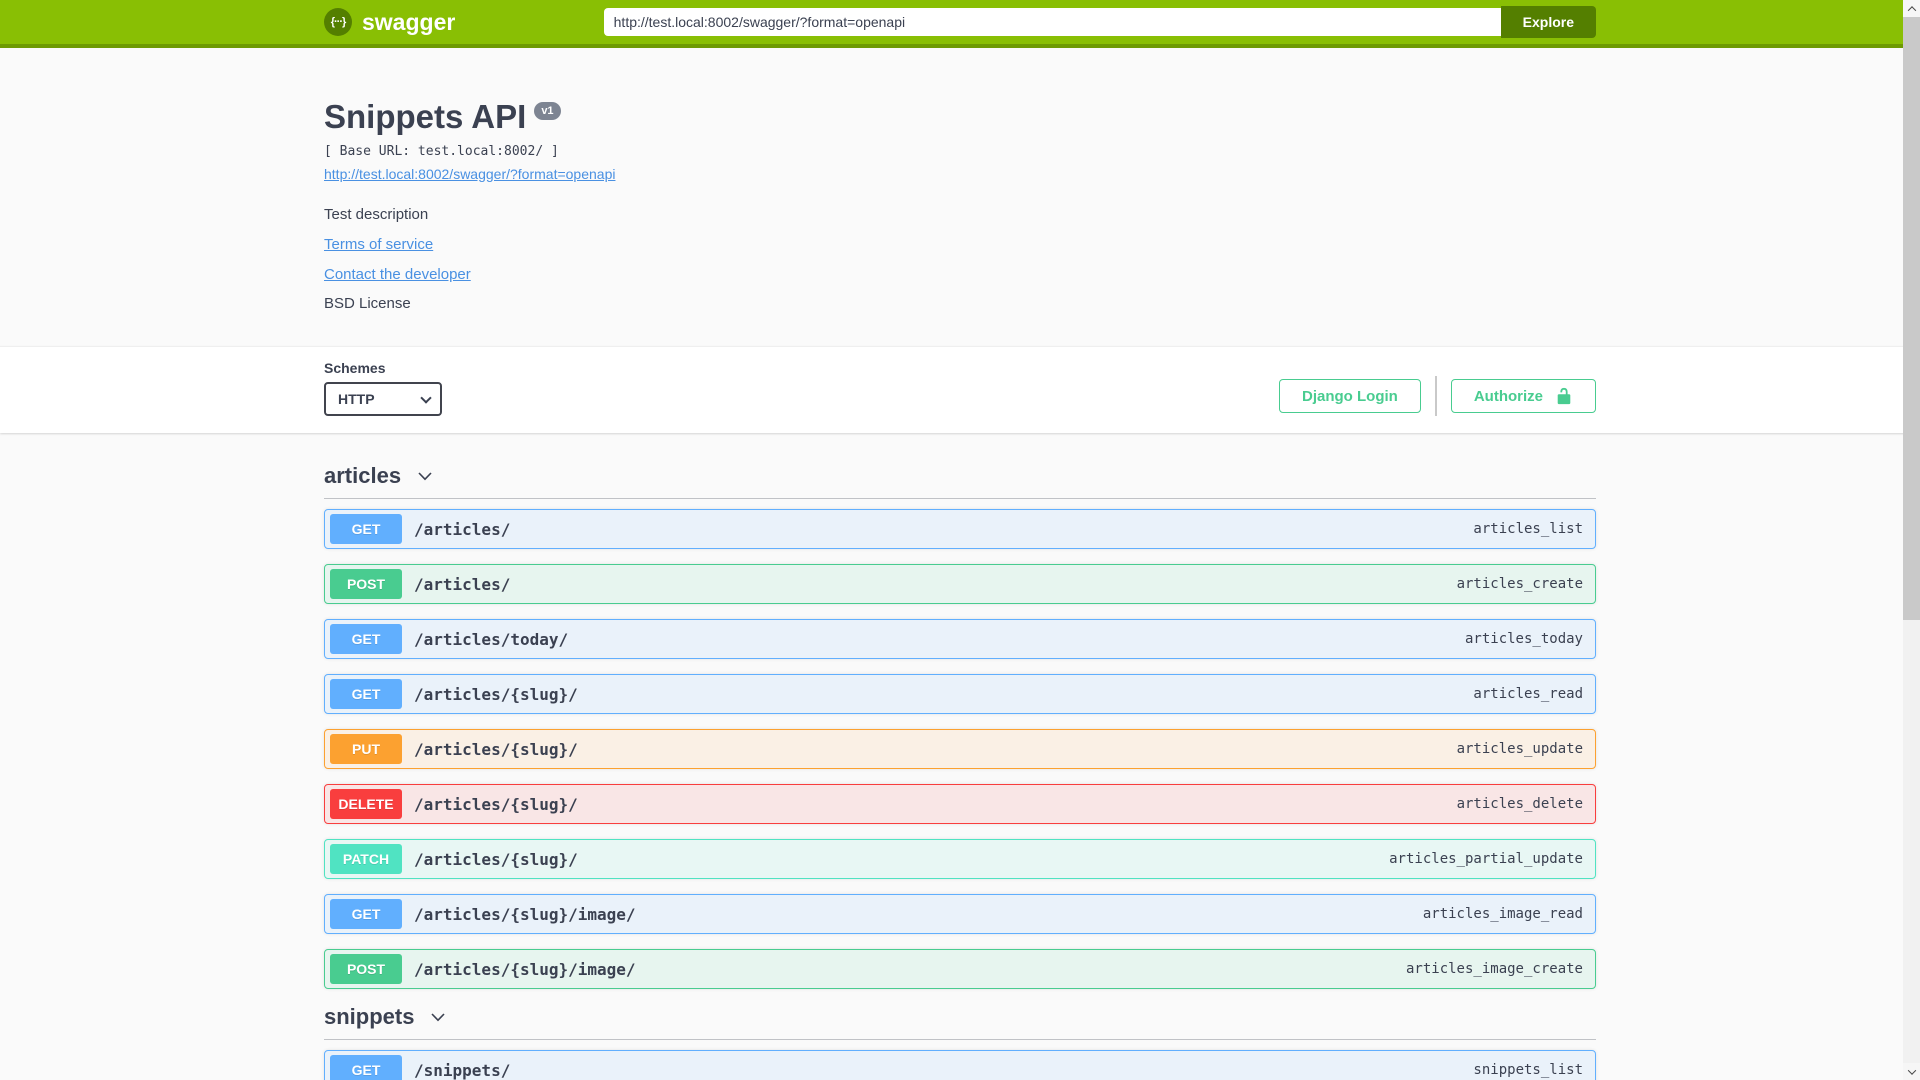  What do you see at coordinates (1519, 584) in the screenshot?
I see `operation-id: articles_create` at bounding box center [1519, 584].